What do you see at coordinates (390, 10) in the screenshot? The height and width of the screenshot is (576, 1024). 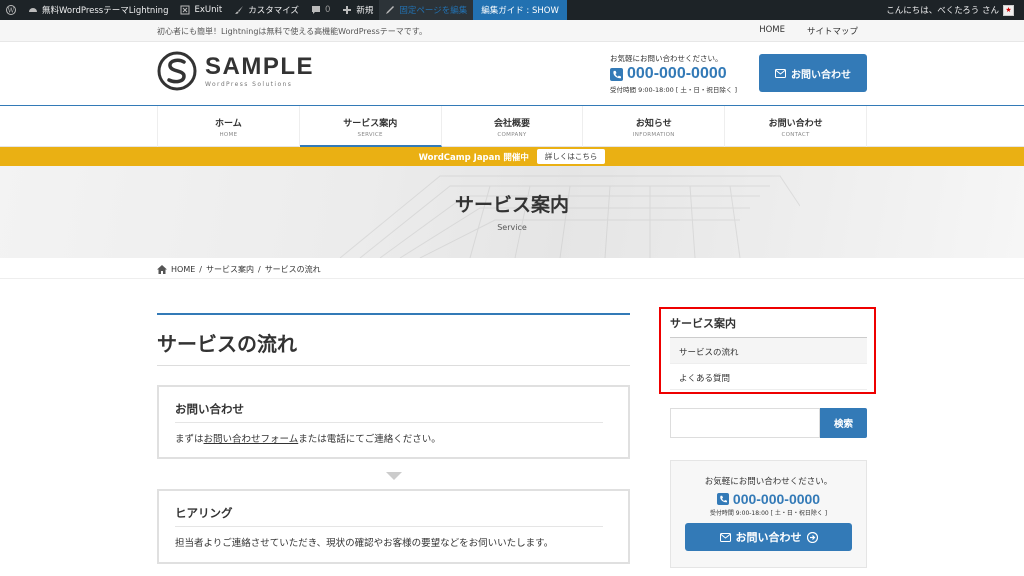 I see `pencil-icon` at bounding box center [390, 10].